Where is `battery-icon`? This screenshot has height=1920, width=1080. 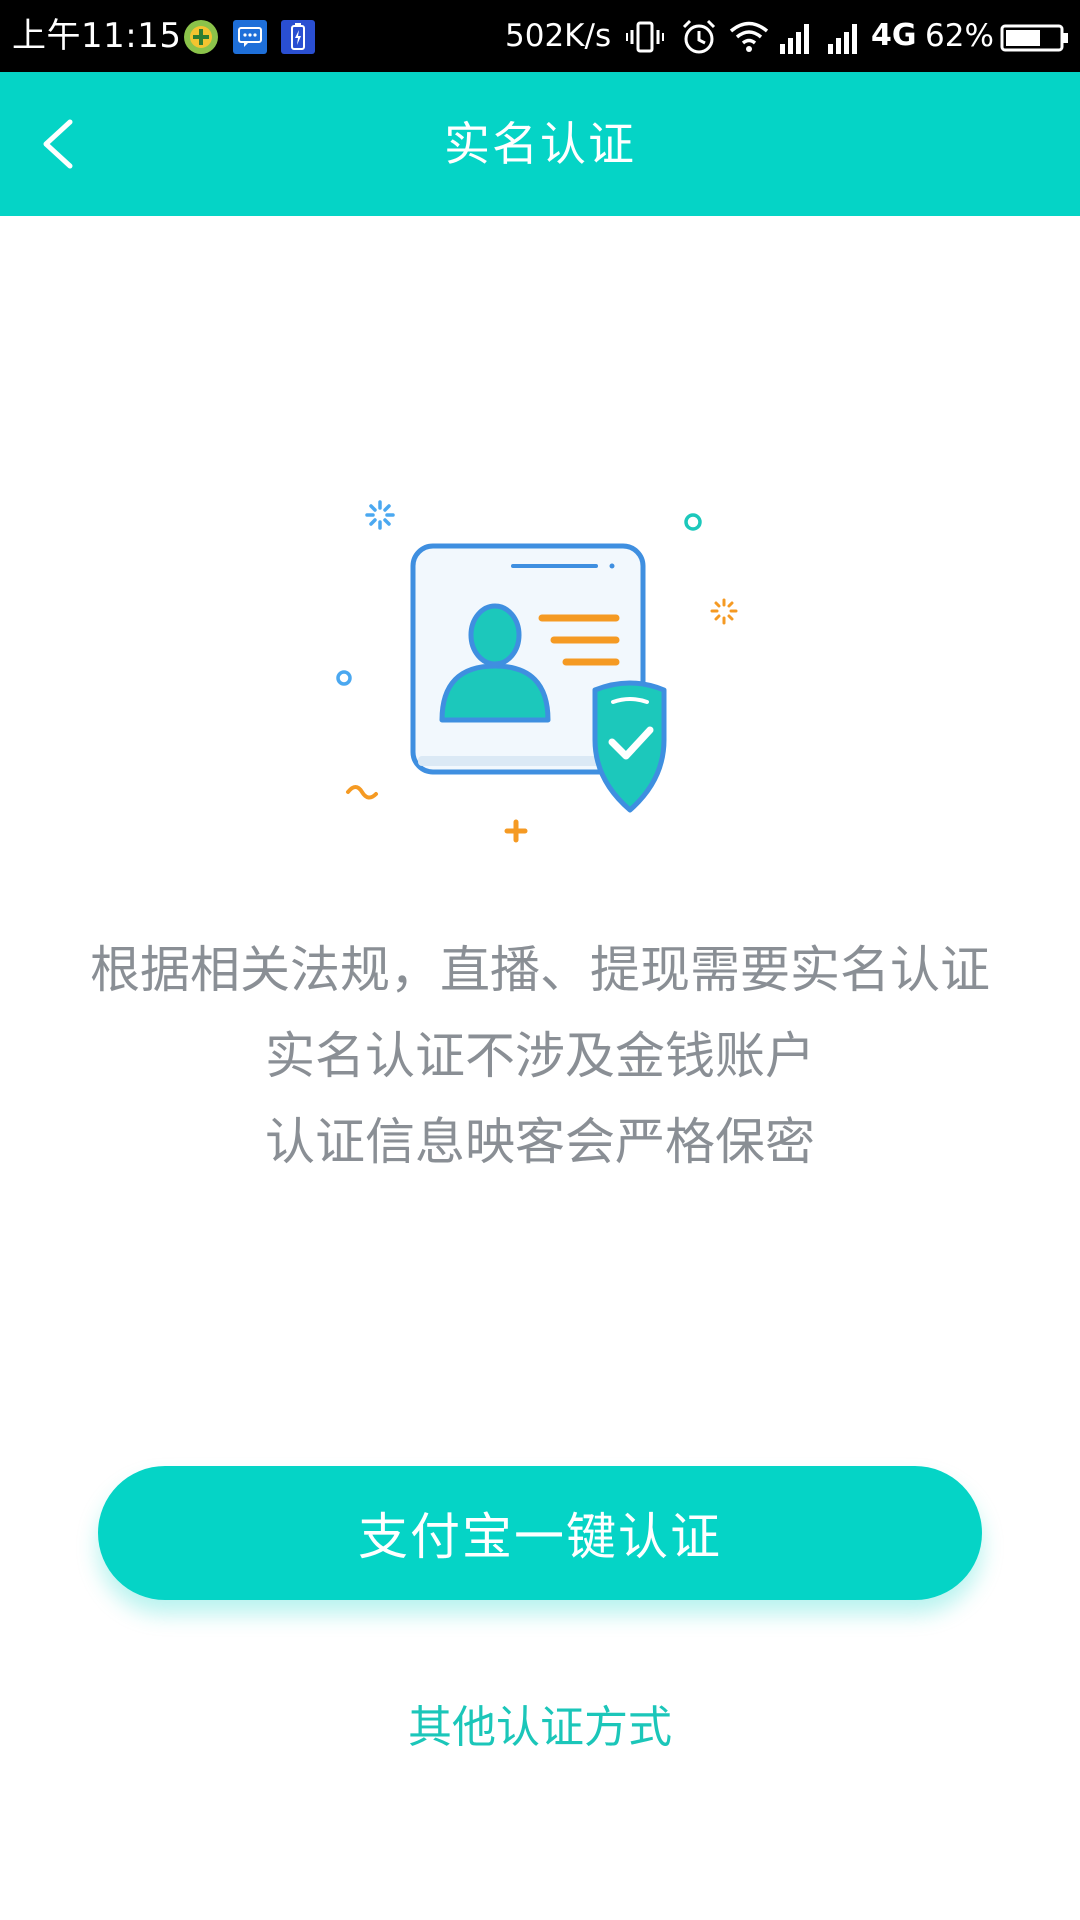 battery-icon is located at coordinates (1034, 38).